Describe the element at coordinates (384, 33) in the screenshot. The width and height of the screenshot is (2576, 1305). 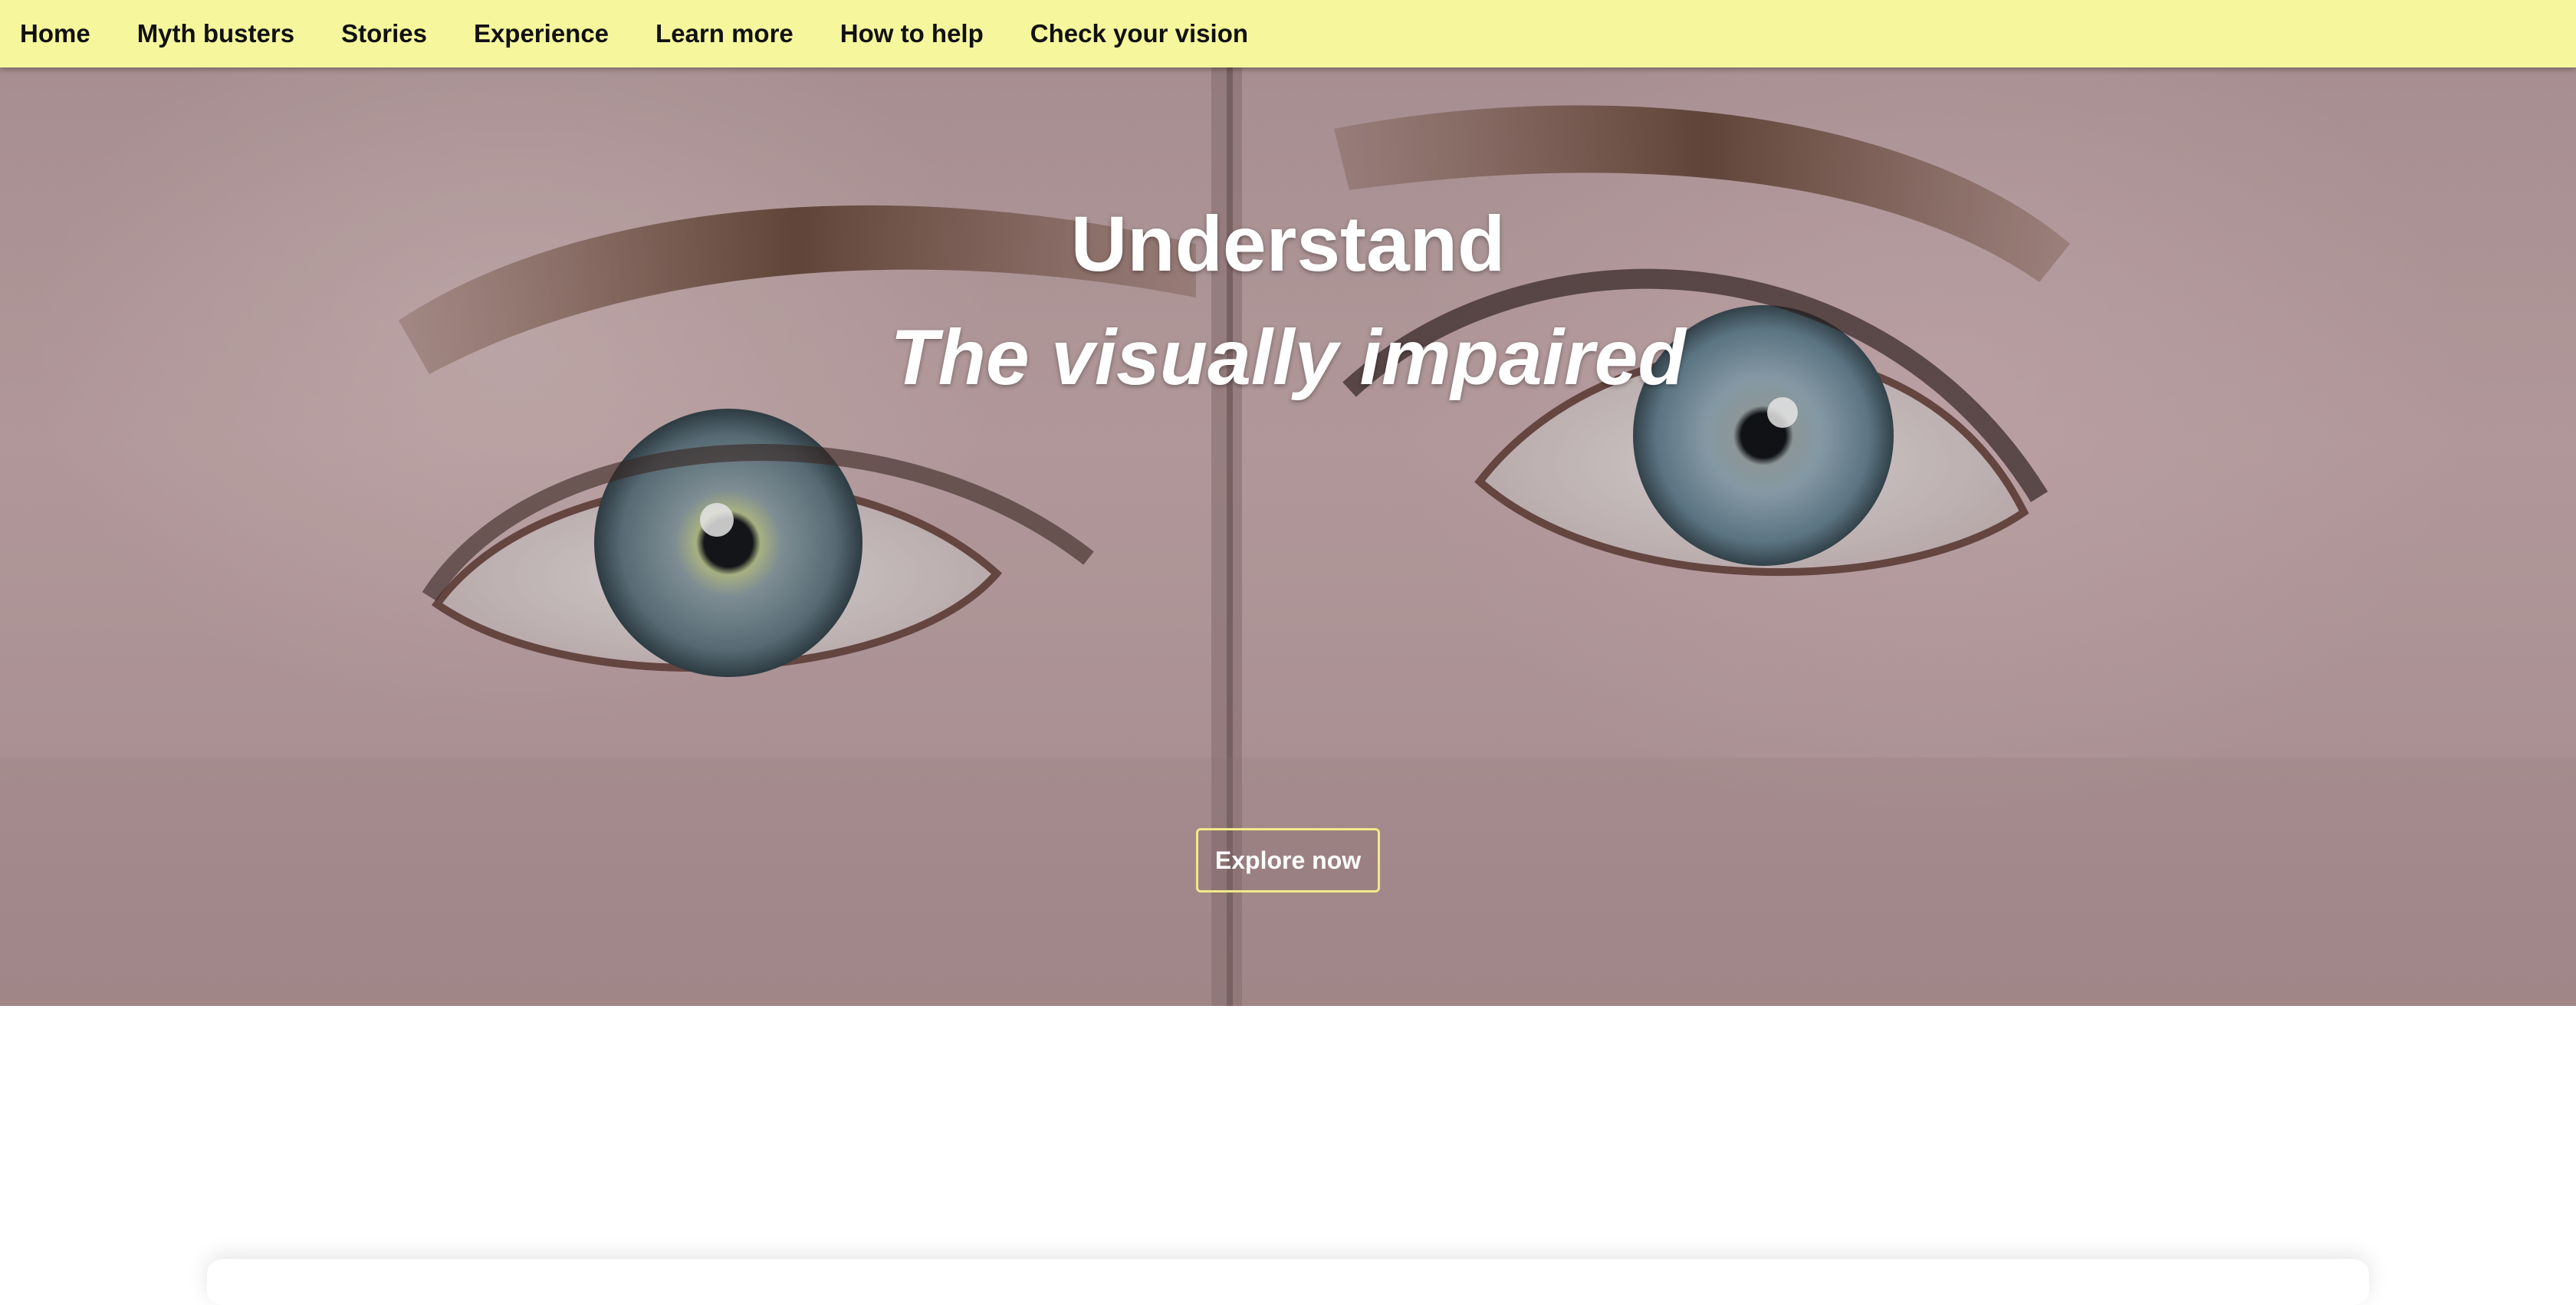
I see `nav-item-stories: Stories` at that location.